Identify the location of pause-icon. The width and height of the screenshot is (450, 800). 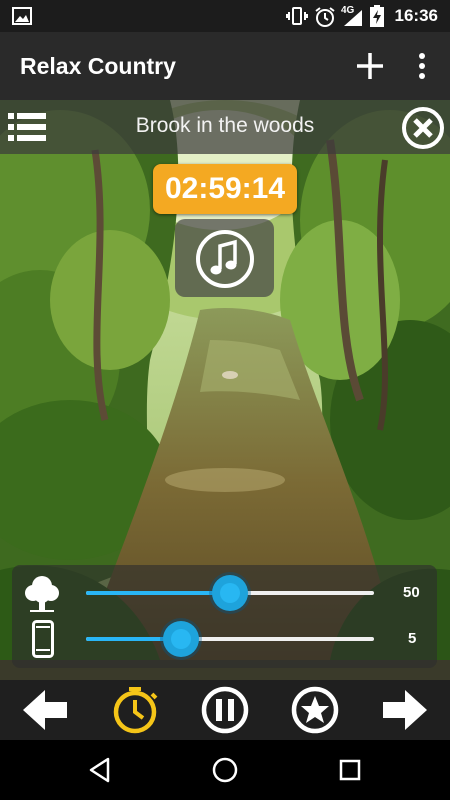
(225, 710).